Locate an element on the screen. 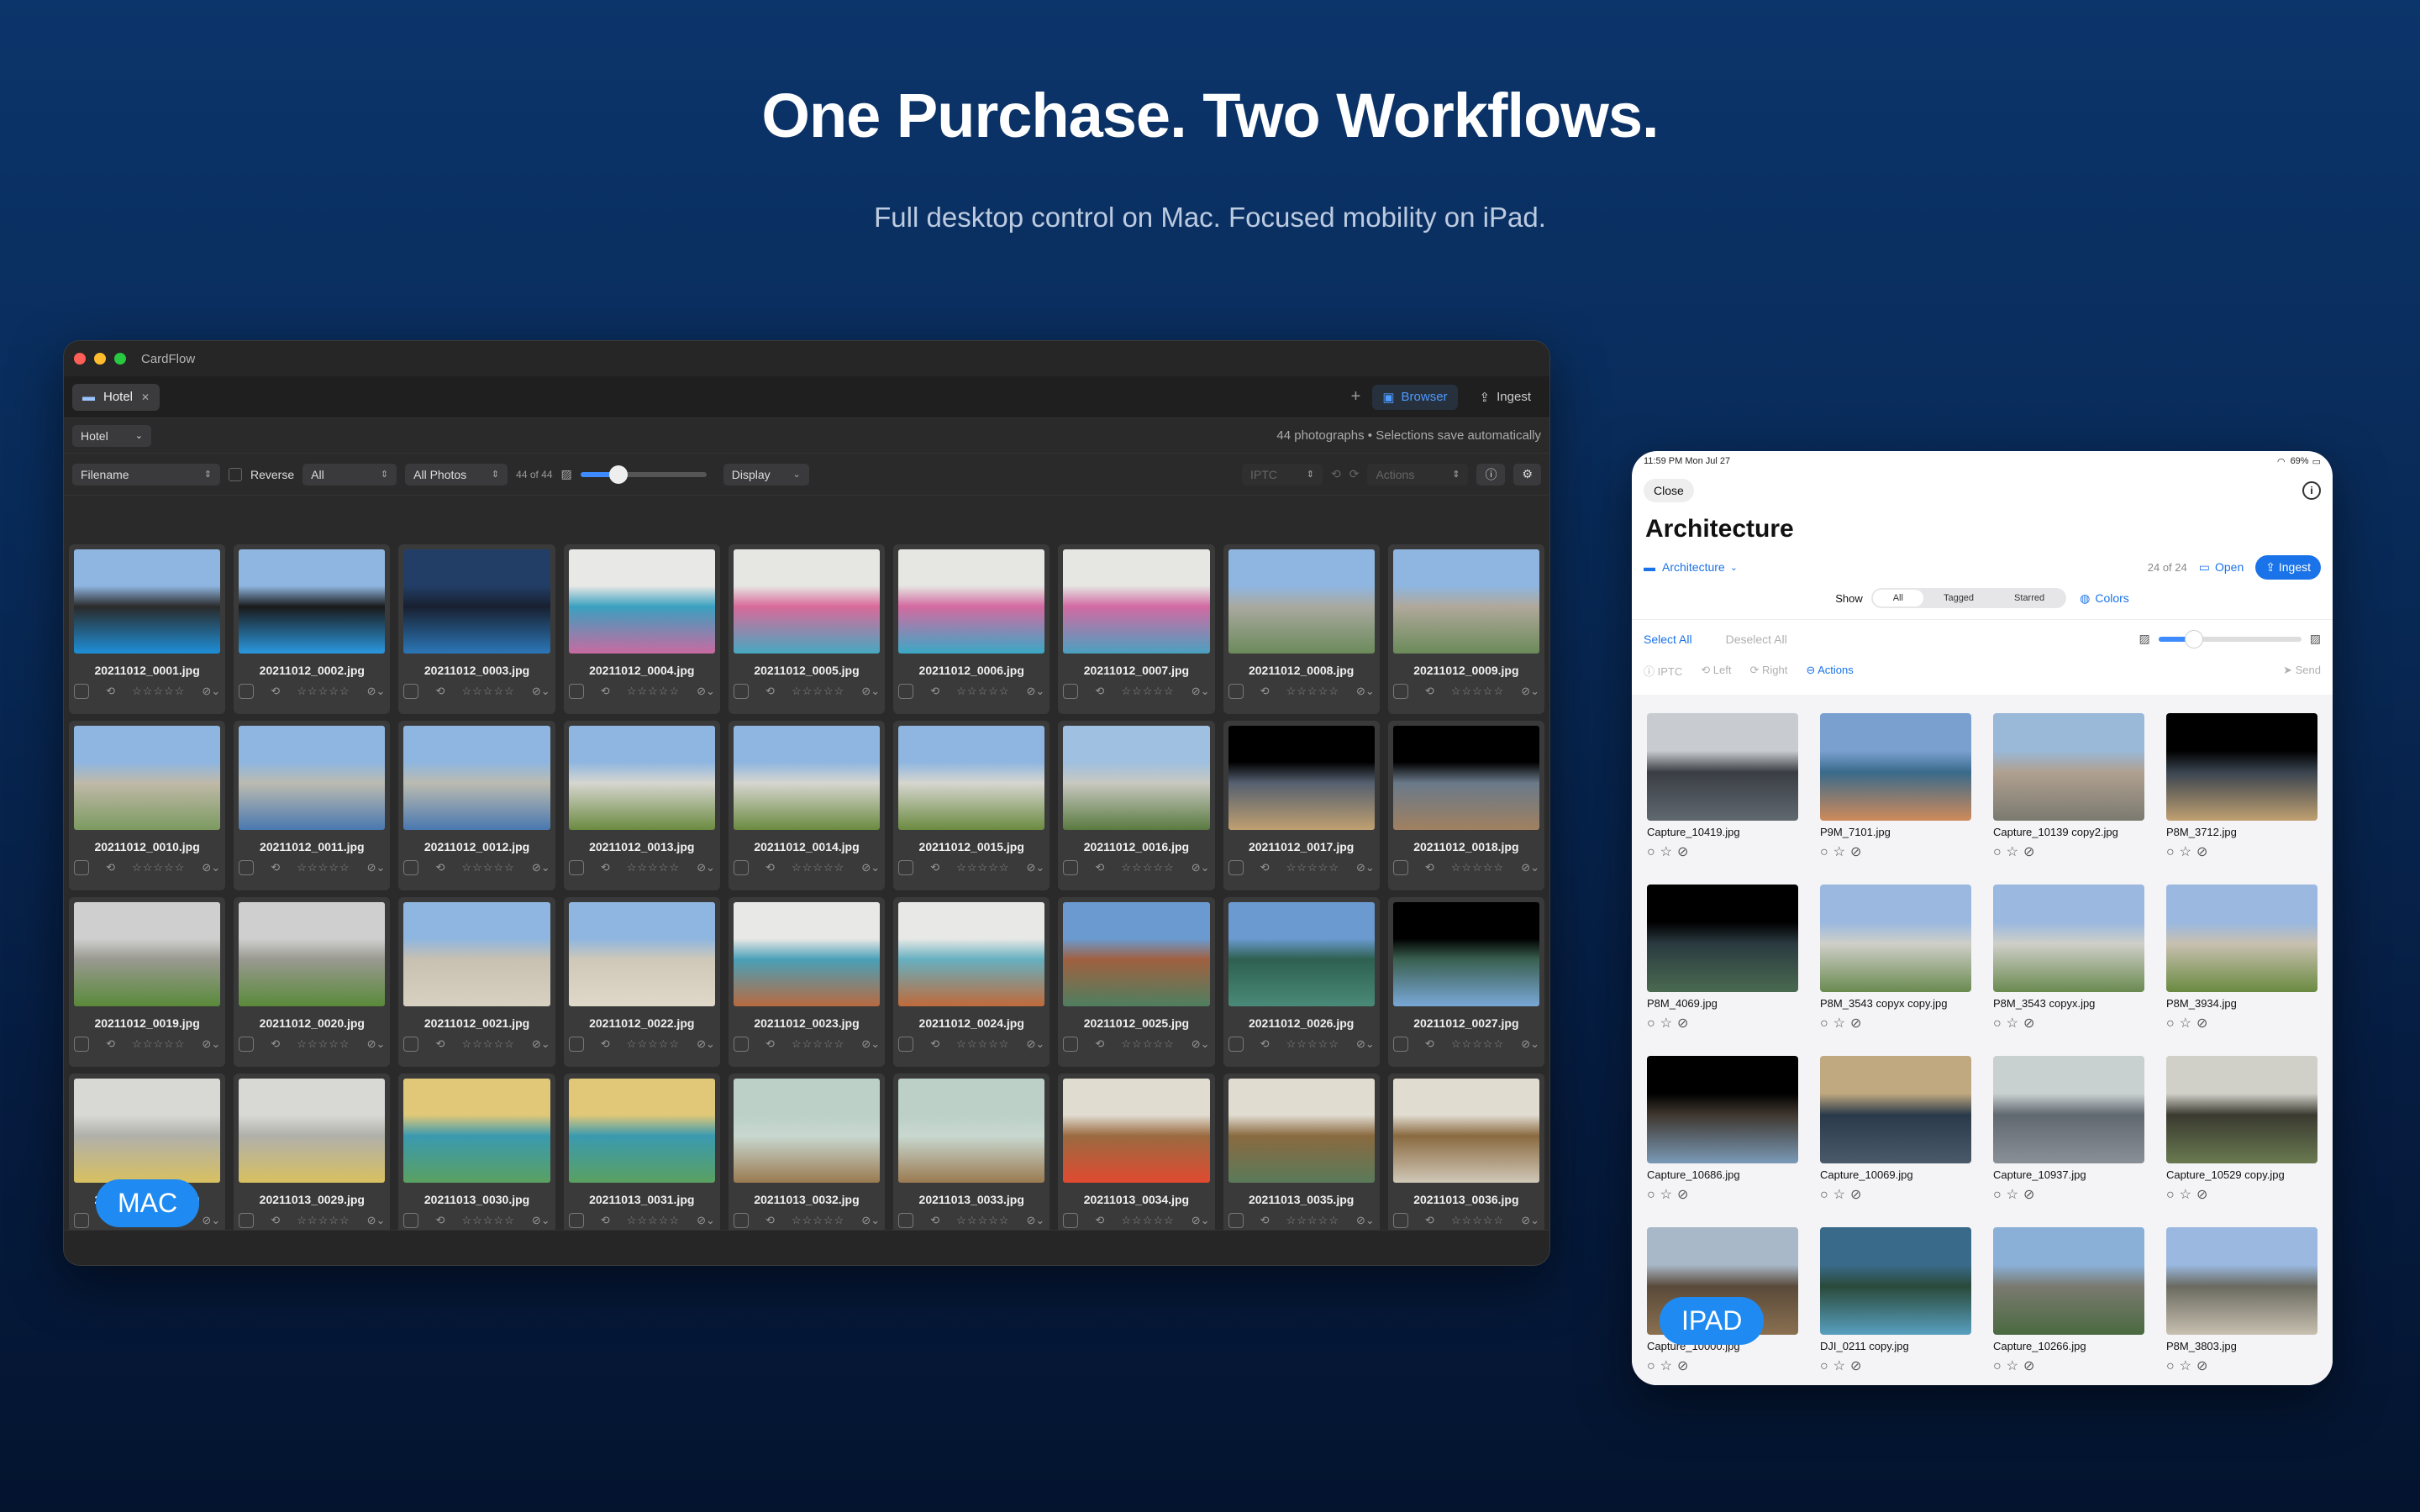 The image size is (2420, 1512). photo-card: 20211012_0012.jpg ⟲ ☆☆☆☆☆ ⊘⌄ is located at coordinates (477, 805).